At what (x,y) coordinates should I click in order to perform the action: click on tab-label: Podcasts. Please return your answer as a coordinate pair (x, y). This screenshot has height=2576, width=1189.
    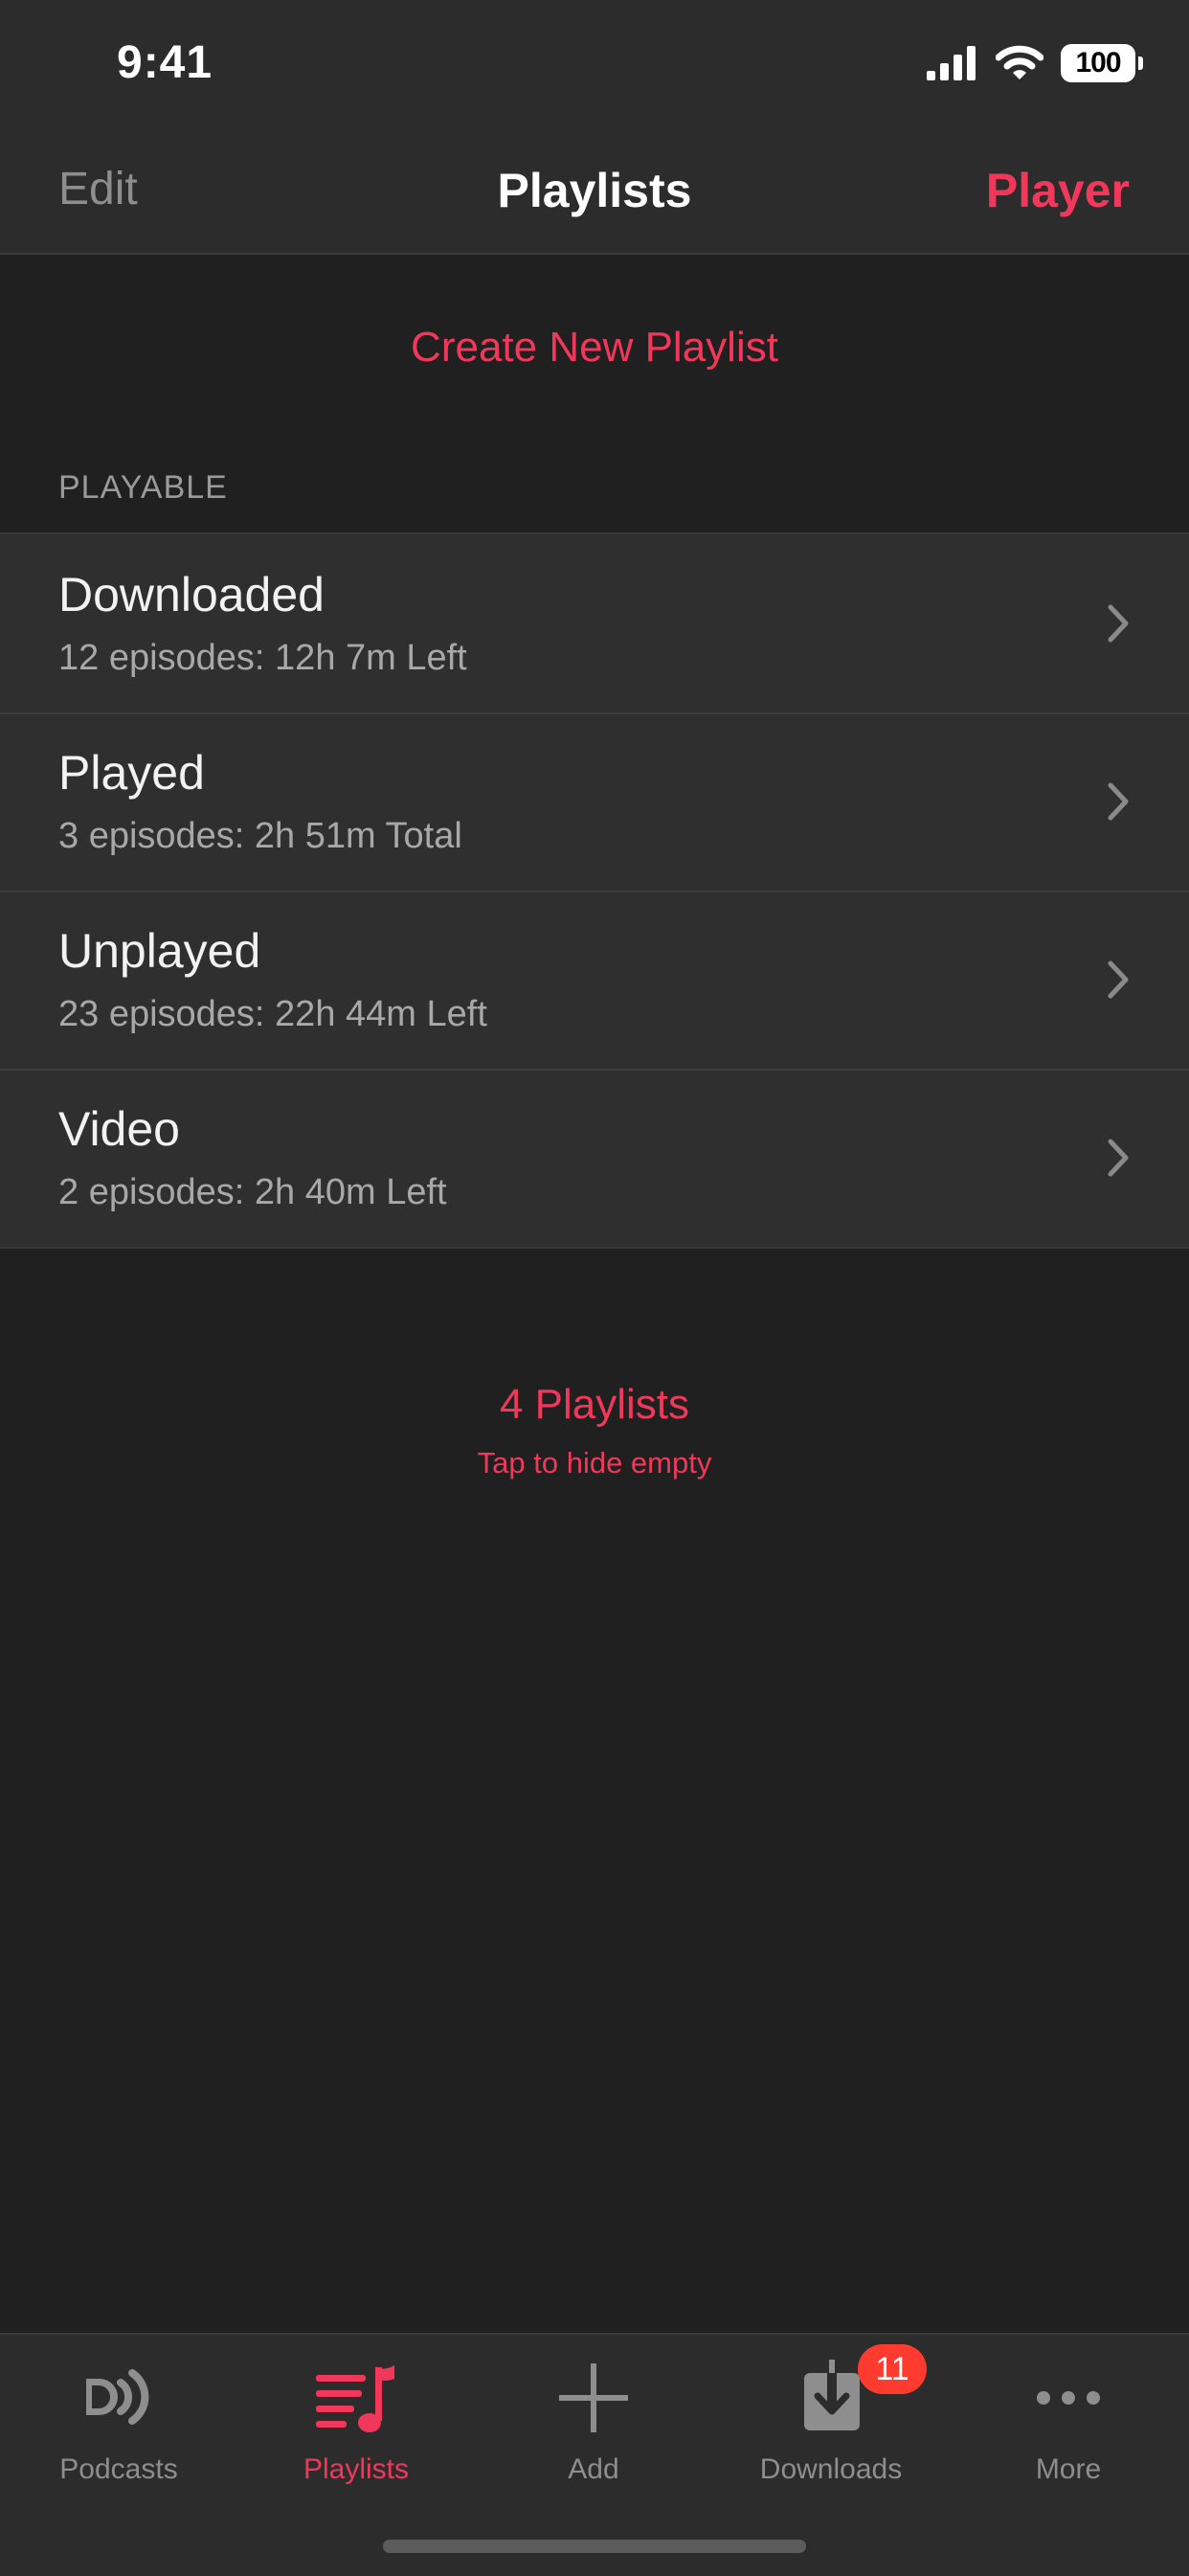
    Looking at the image, I should click on (118, 2469).